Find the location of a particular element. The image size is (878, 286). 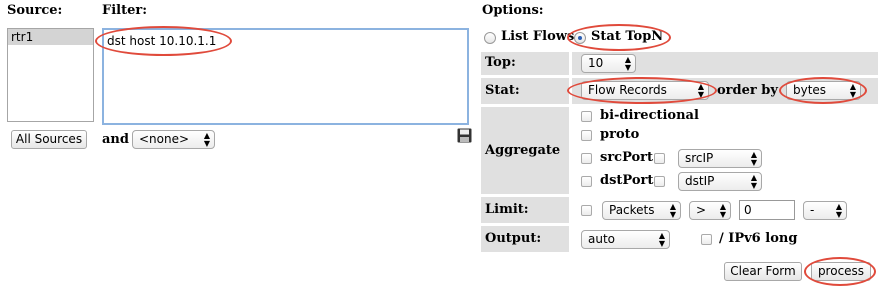

output-label: Output: is located at coordinates (513, 238).